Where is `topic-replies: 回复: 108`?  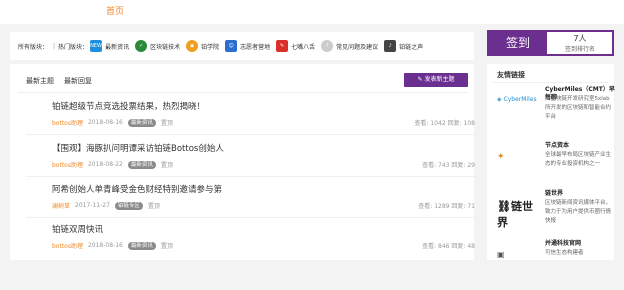
topic-replies: 回复: 108 is located at coordinates (461, 123).